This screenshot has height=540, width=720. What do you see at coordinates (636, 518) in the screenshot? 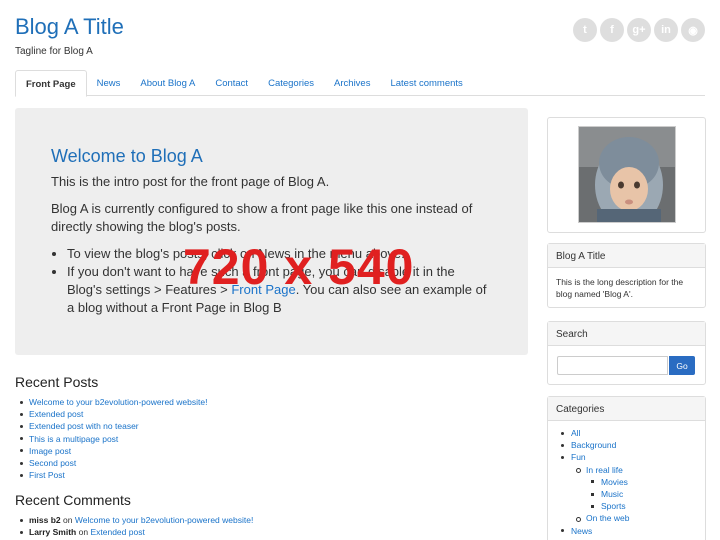
I see `category-item: On the web` at bounding box center [636, 518].